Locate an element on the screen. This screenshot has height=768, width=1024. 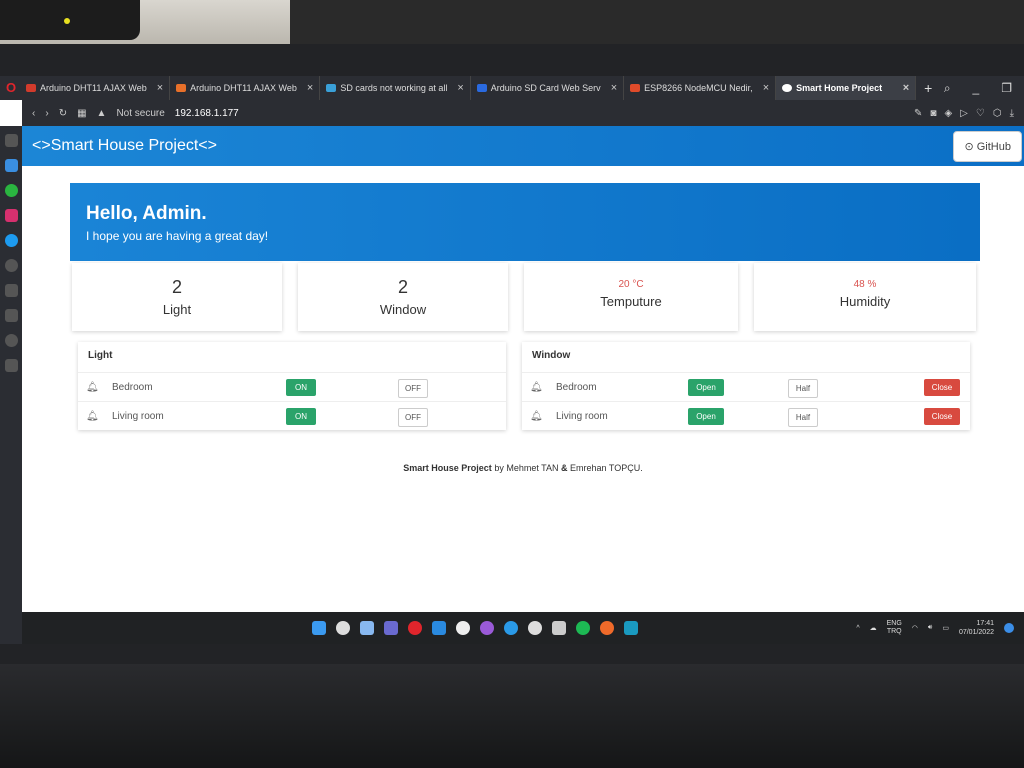
list-item: 🔔︎ Bedroom Open Half Close is located at coordinates (746, 386).